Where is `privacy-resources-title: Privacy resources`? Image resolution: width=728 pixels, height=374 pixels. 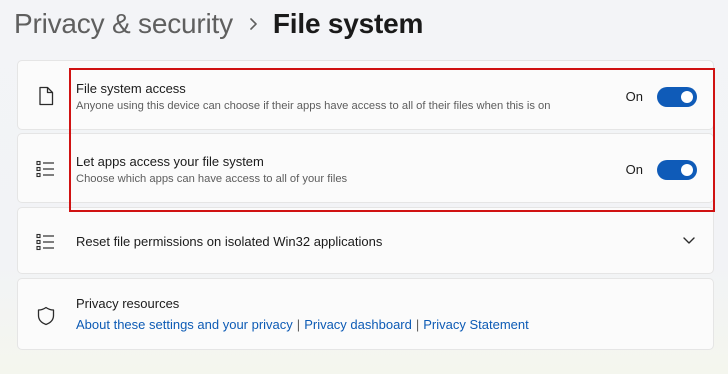 privacy-resources-title: Privacy resources is located at coordinates (128, 303).